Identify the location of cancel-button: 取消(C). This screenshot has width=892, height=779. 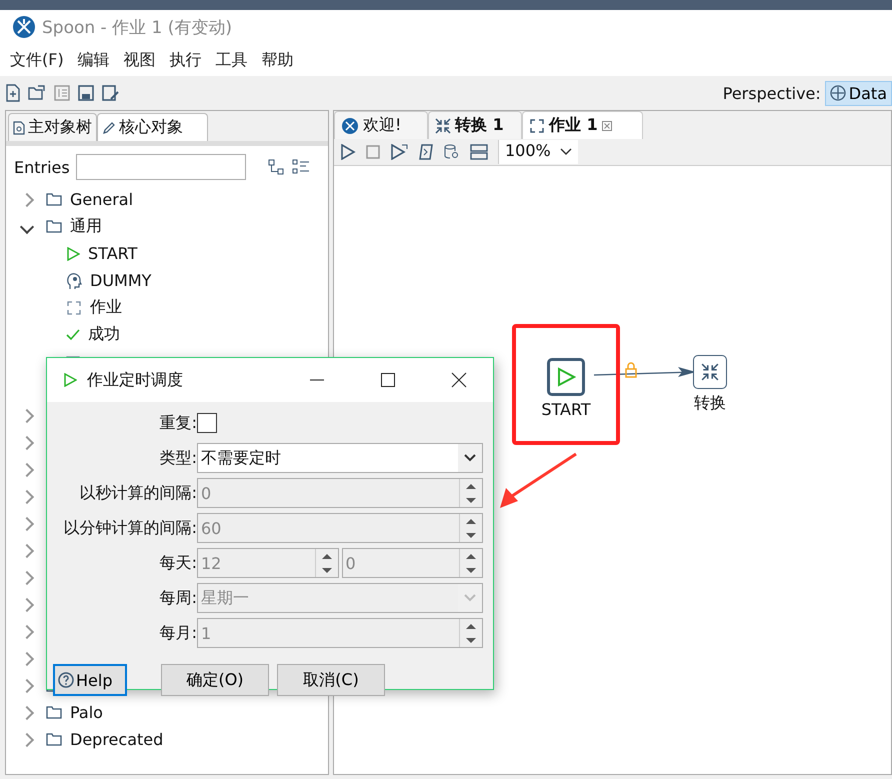
(331, 680).